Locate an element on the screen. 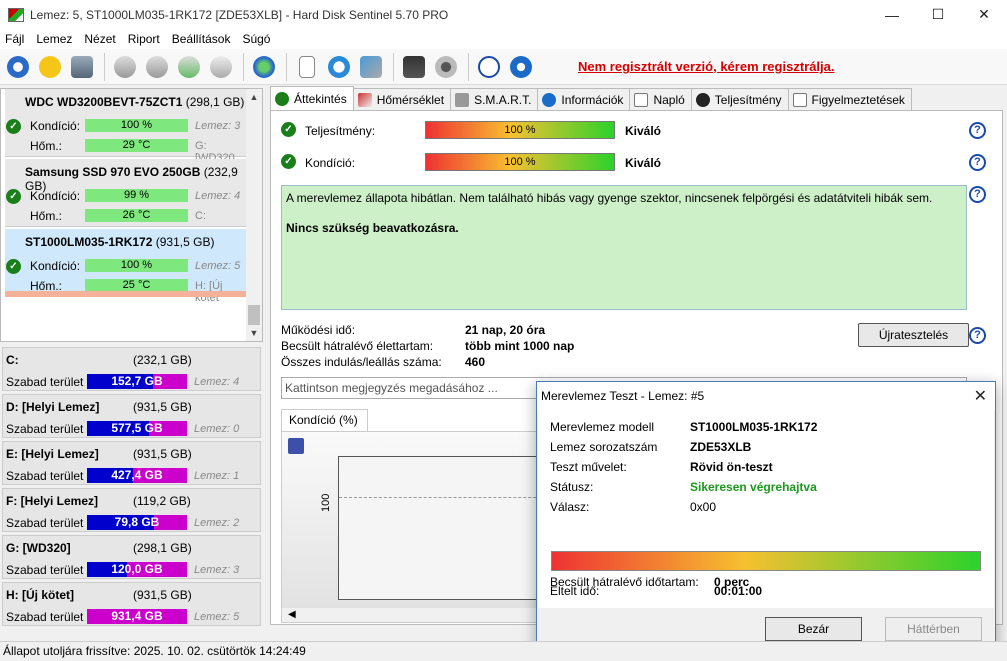  tab-temperature: Hőmérséklet is located at coordinates (402, 99).